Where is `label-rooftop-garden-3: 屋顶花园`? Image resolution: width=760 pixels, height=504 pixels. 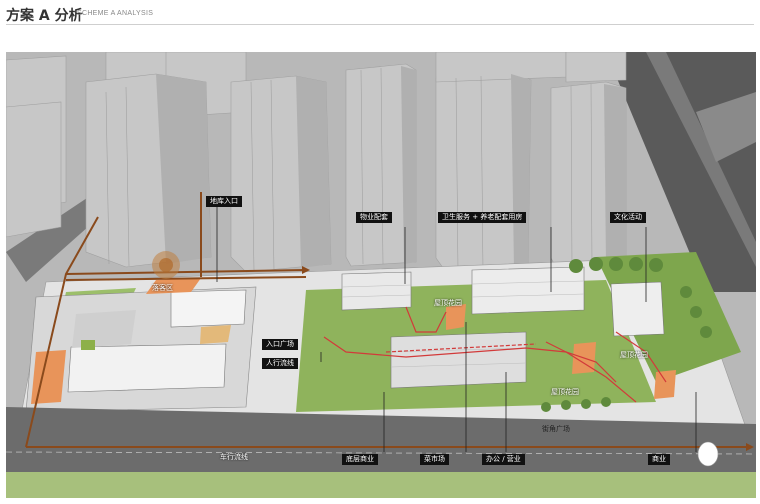
label-rooftop-garden-3: 屋顶花园 is located at coordinates (565, 392).